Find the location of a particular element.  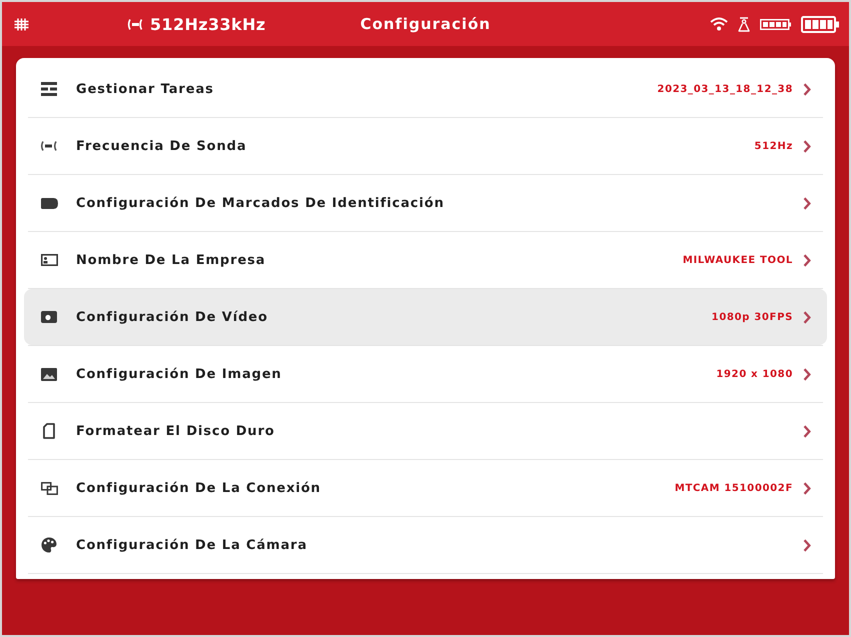

setting-label: Nombre De La Empresa is located at coordinates (171, 260).